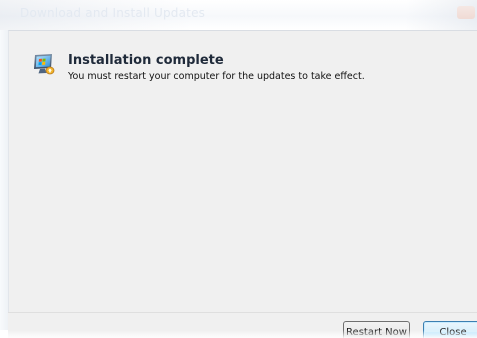 Image resolution: width=477 pixels, height=338 pixels. What do you see at coordinates (44, 64) in the screenshot?
I see `windows-update-icon` at bounding box center [44, 64].